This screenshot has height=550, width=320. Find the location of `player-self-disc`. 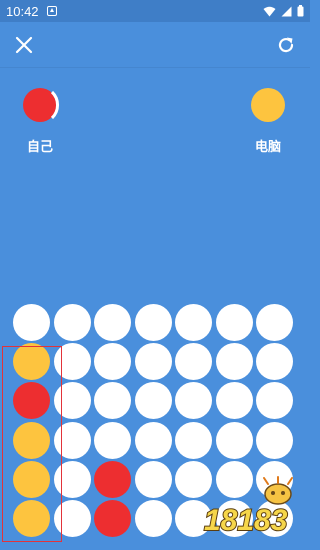

player-self-disc is located at coordinates (41, 105).